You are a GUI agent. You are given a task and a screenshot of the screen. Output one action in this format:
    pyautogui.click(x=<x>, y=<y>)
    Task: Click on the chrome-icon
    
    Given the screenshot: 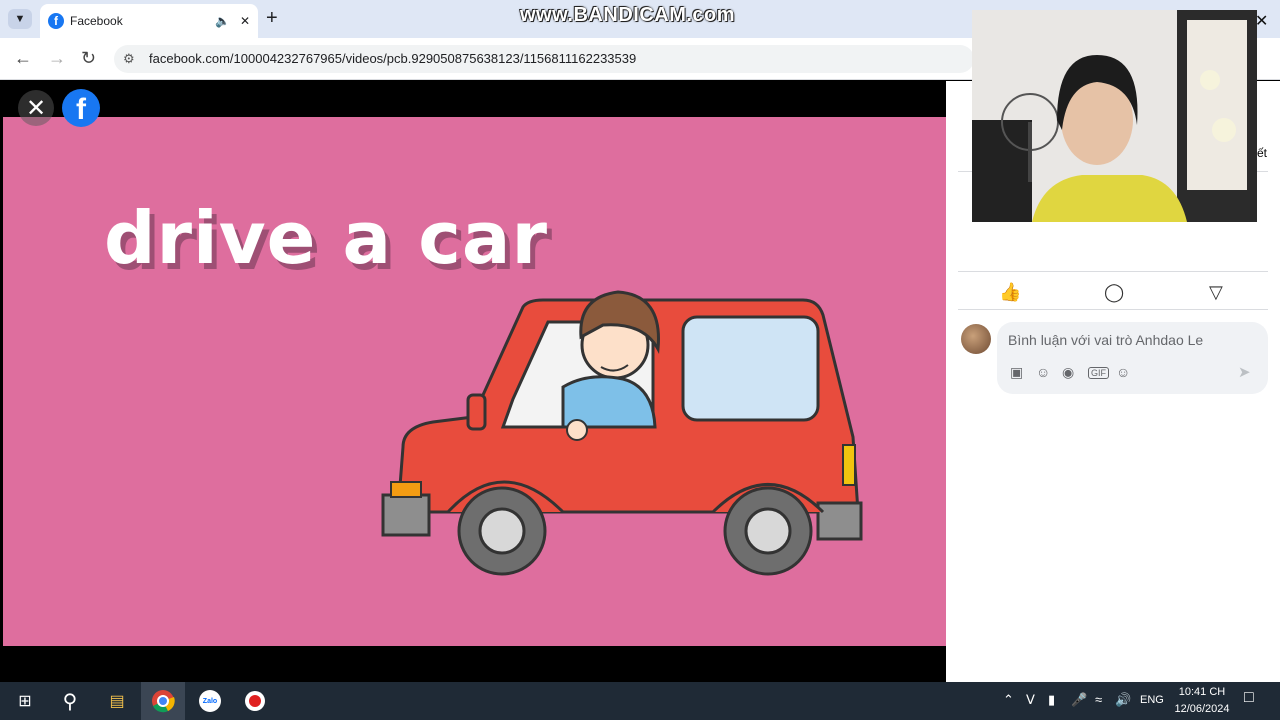 What is the action you would take?
    pyautogui.click(x=163, y=701)
    